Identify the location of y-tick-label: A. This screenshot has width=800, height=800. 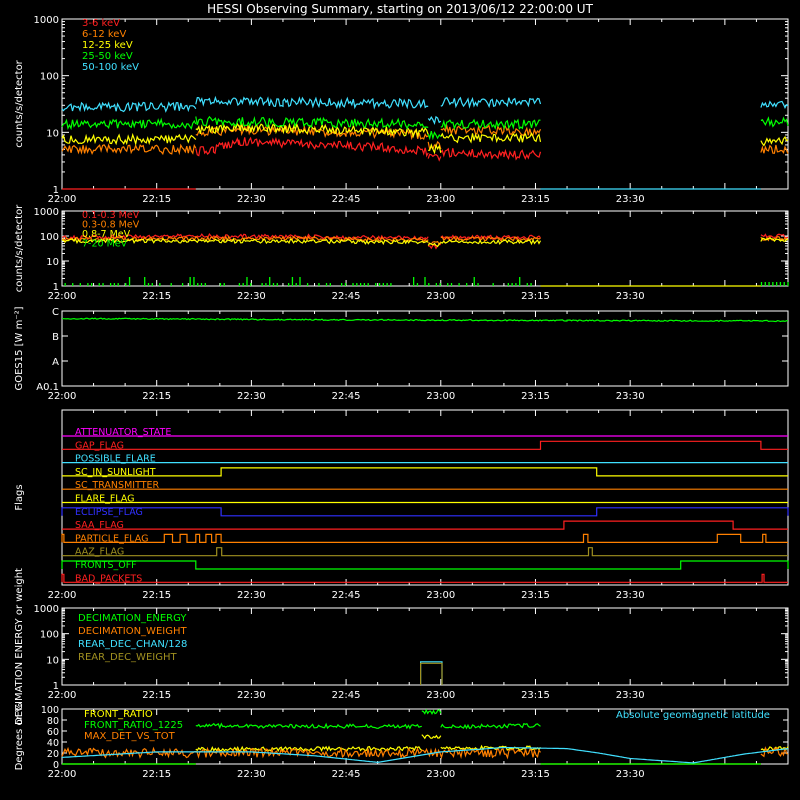
(55, 362).